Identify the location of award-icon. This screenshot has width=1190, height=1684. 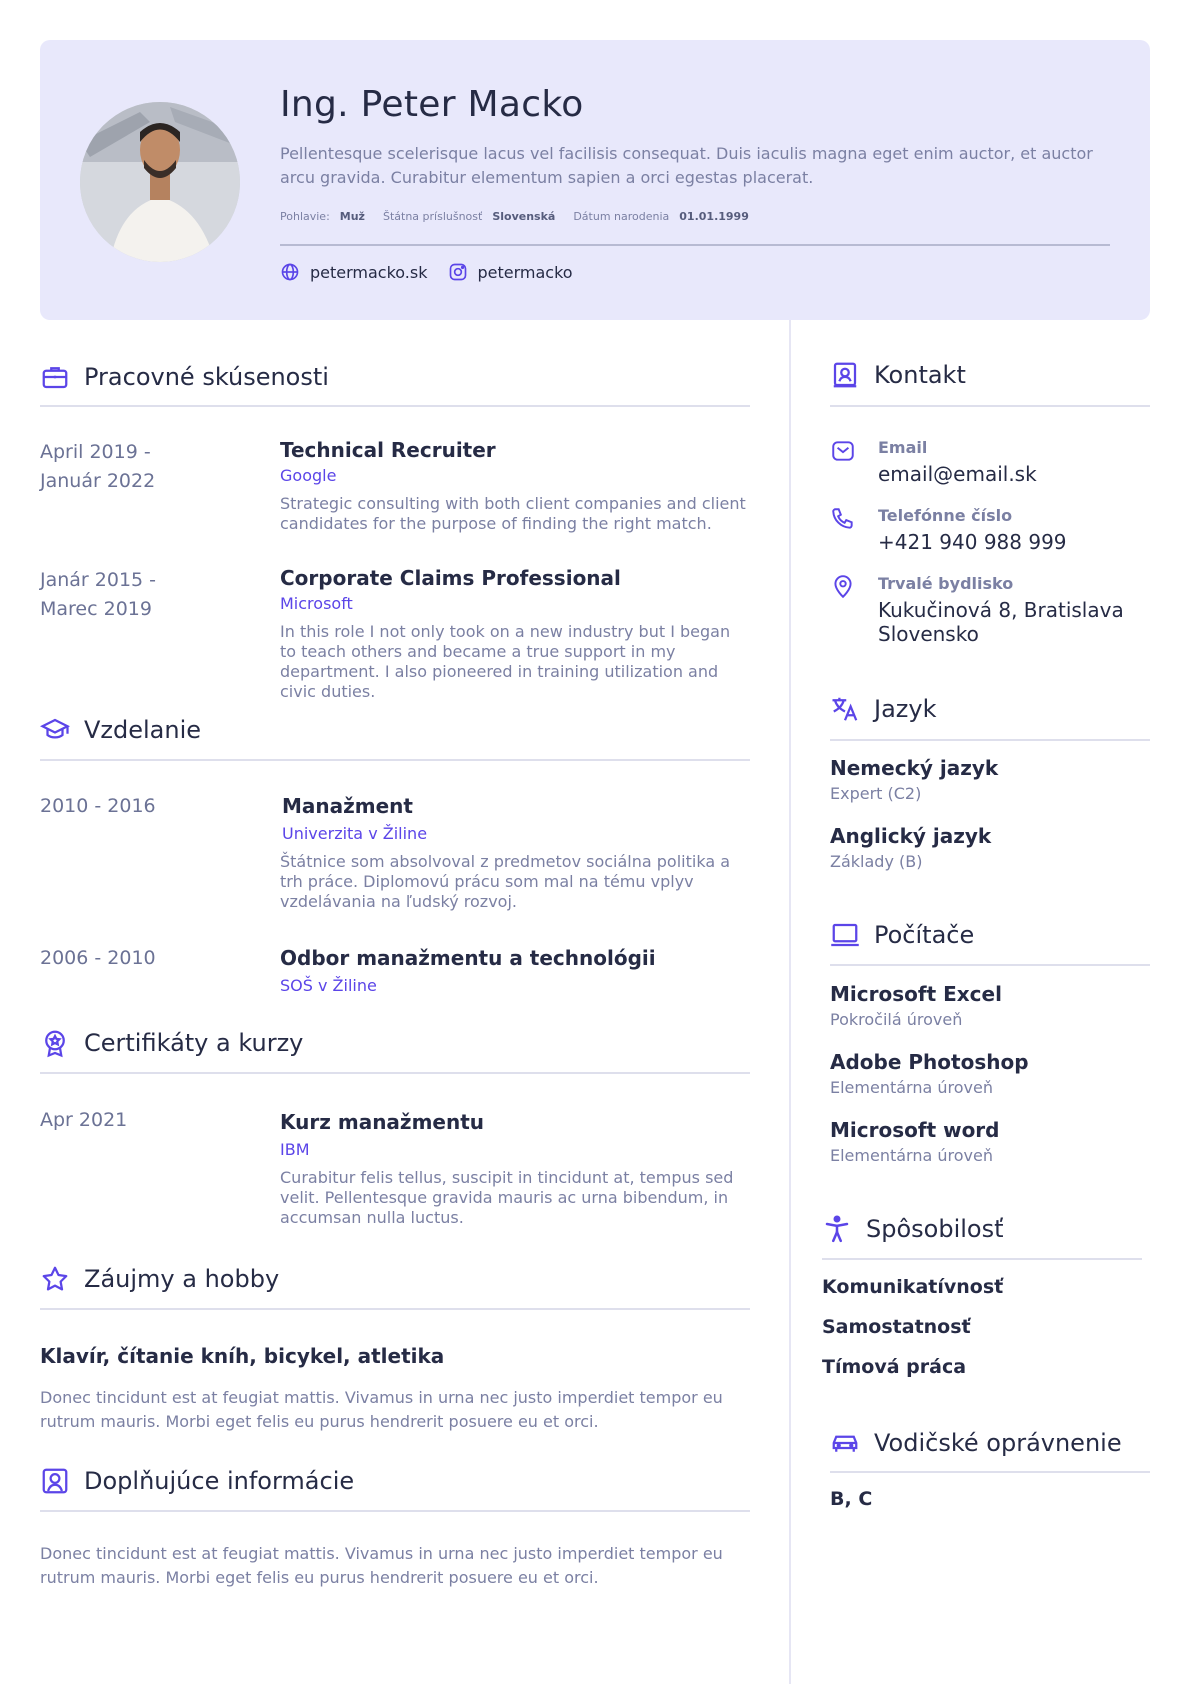
(55, 1044).